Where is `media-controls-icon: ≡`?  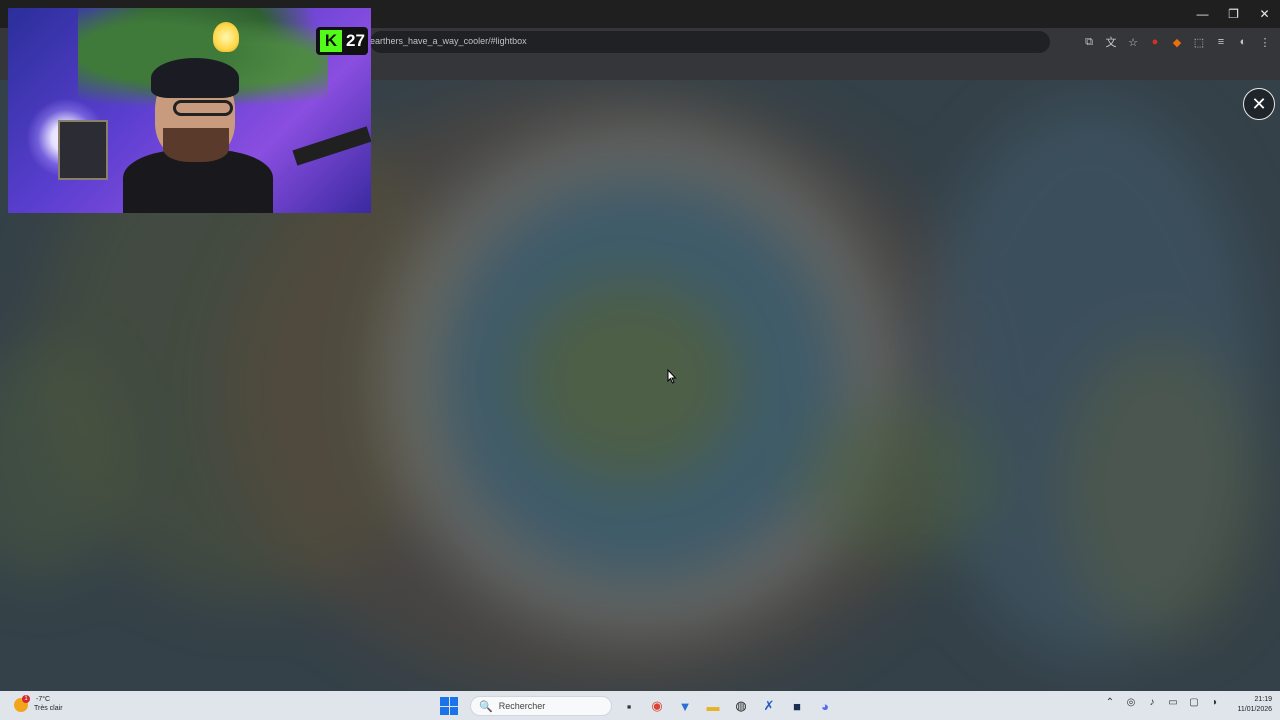
media-controls-icon: ≡ is located at coordinates (1221, 42).